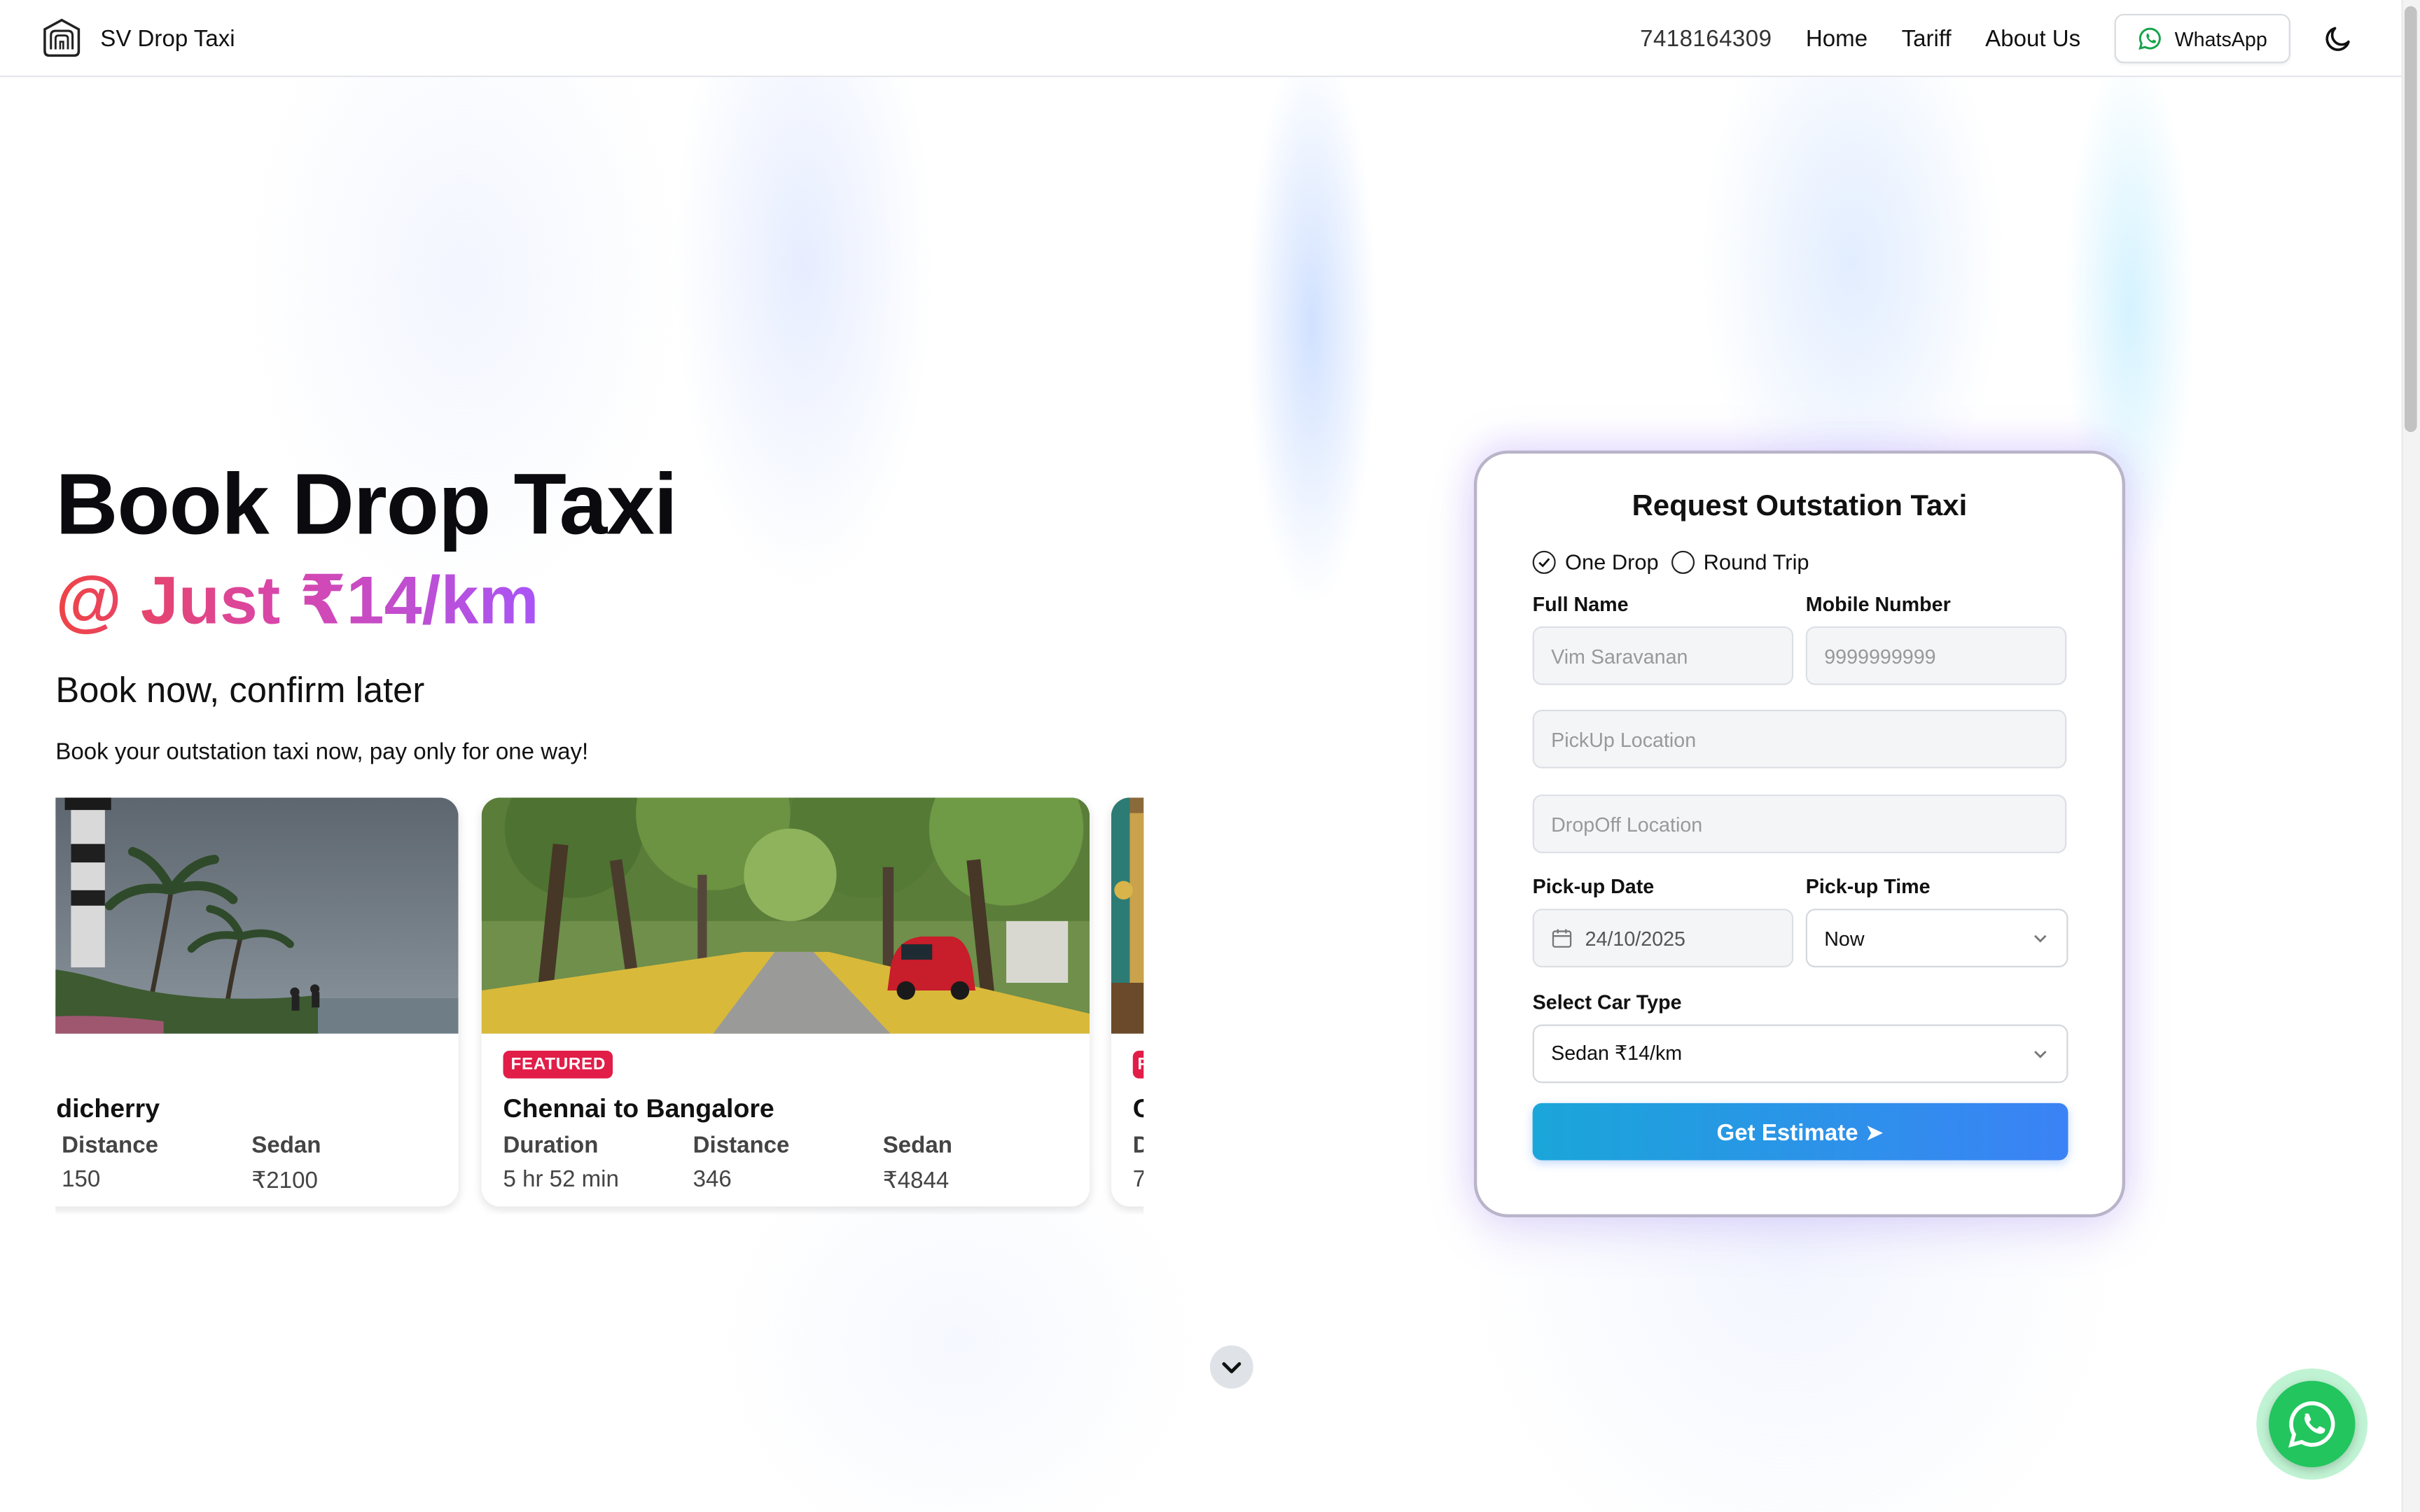  What do you see at coordinates (167, 38) in the screenshot?
I see `brand-name: SV Drop Taxi` at bounding box center [167, 38].